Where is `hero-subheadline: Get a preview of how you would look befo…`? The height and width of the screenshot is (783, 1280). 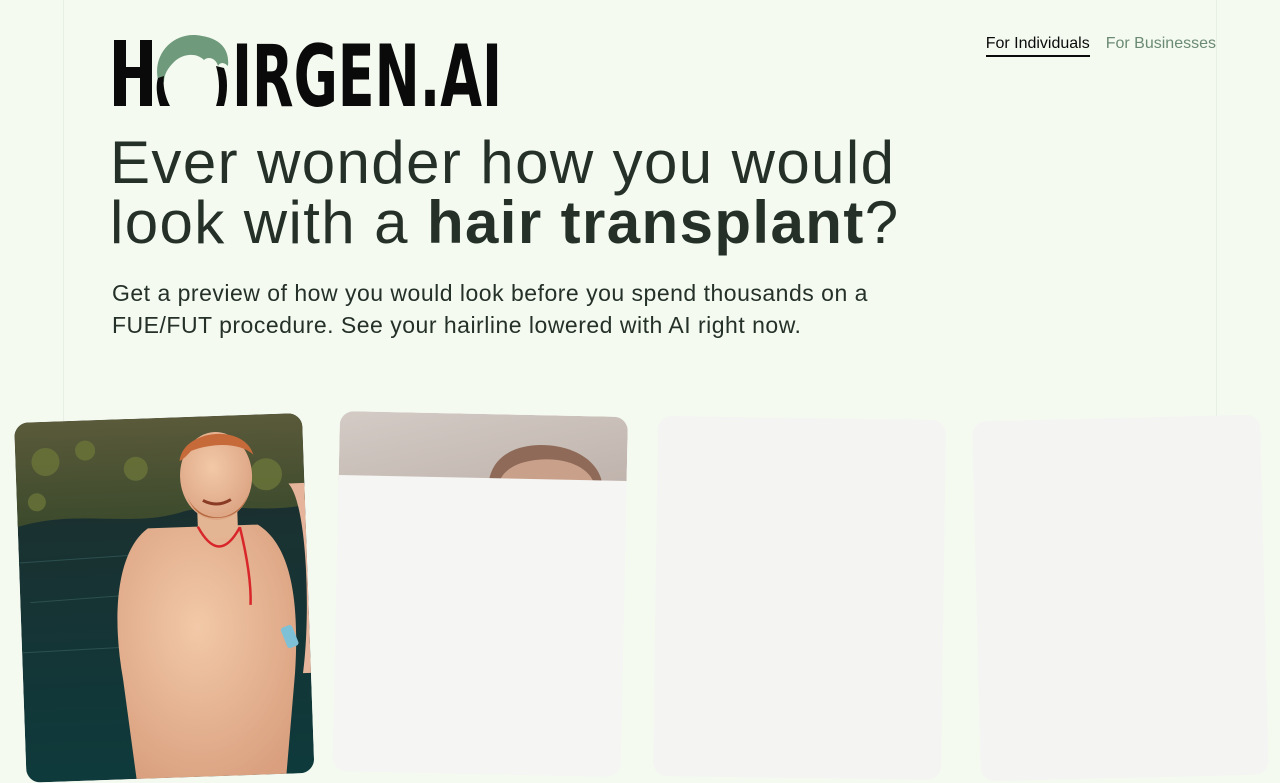 hero-subheadline: Get a preview of how you would look befo… is located at coordinates (490, 309).